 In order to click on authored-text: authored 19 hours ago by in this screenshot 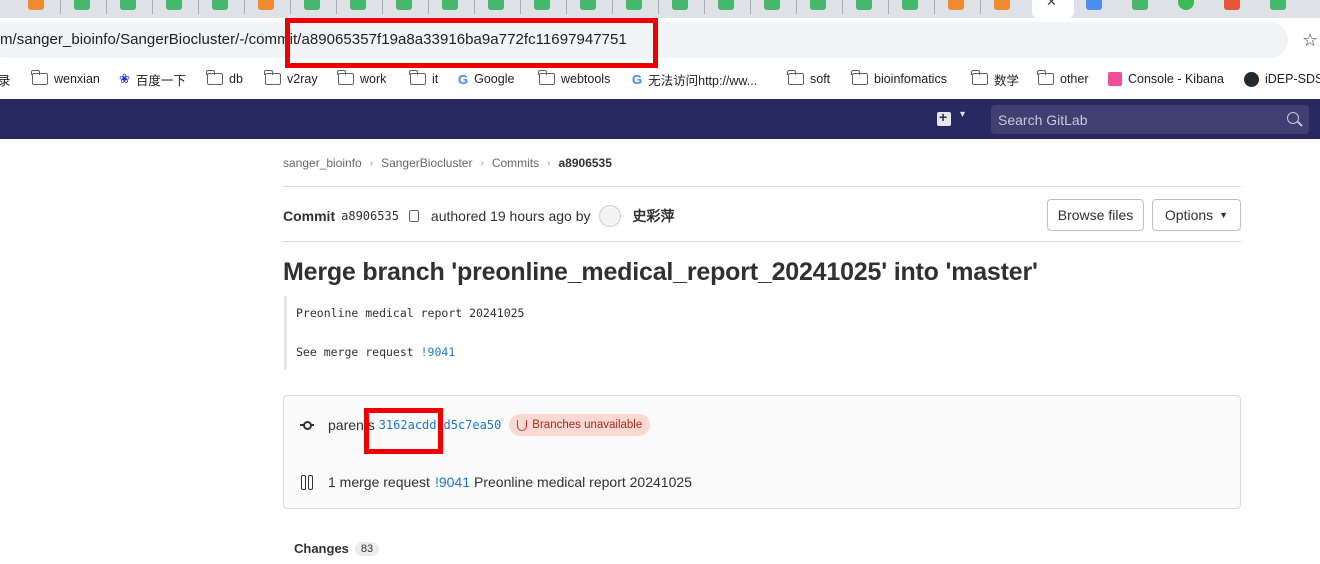, I will do `click(510, 216)`.